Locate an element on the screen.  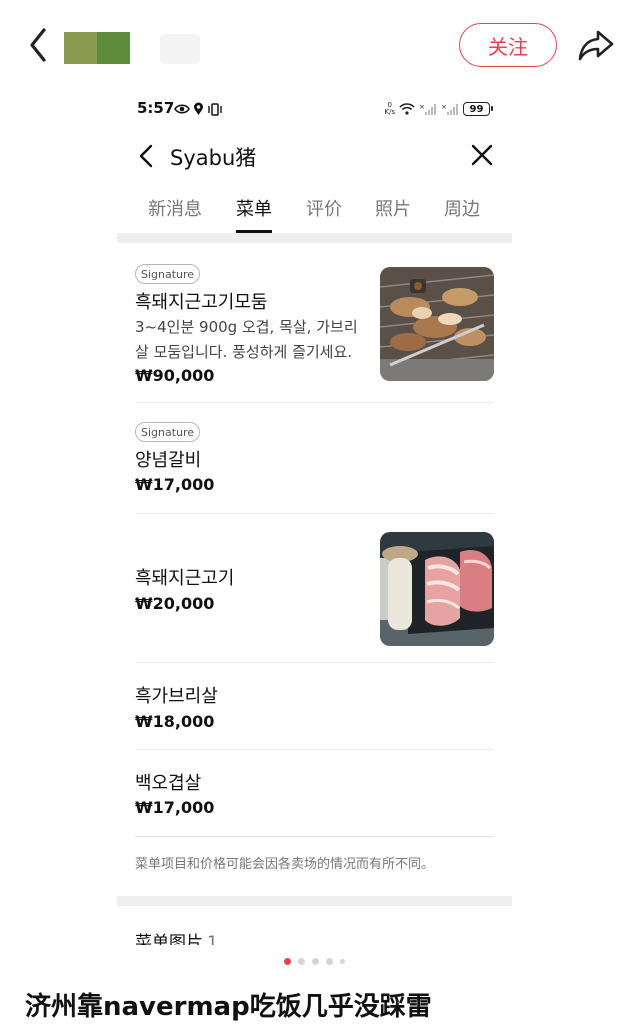
close-icon is located at coordinates (482, 155).